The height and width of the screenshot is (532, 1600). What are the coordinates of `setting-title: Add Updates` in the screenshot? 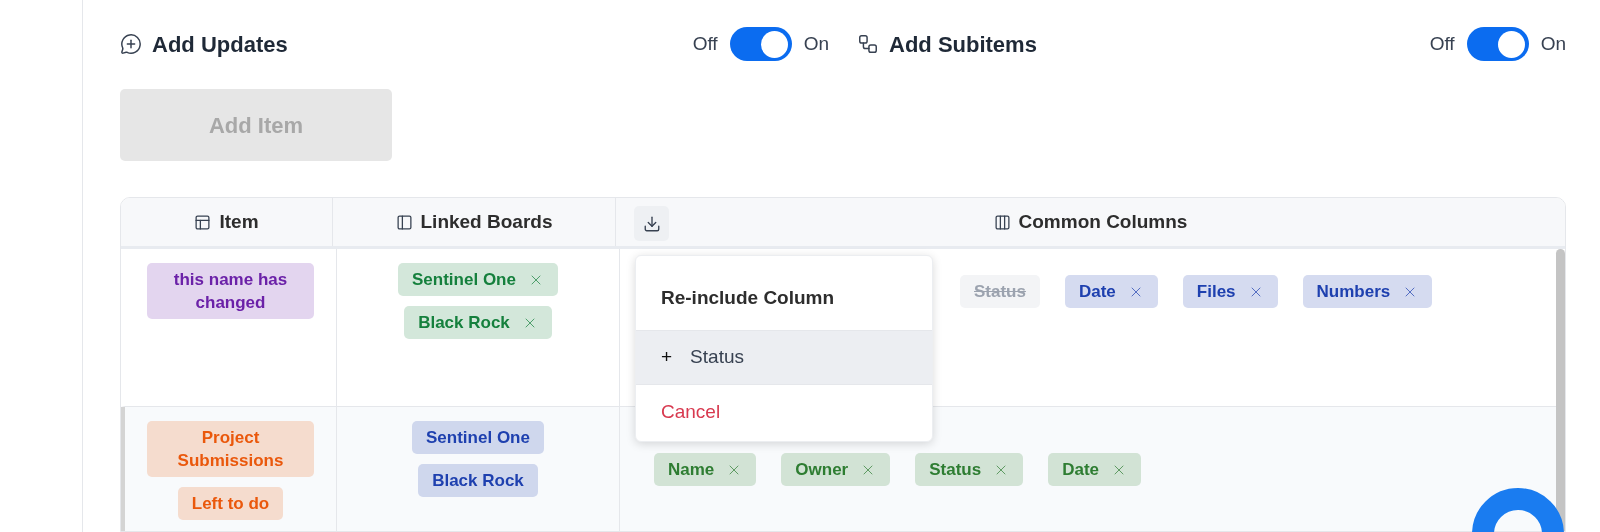 It's located at (220, 44).